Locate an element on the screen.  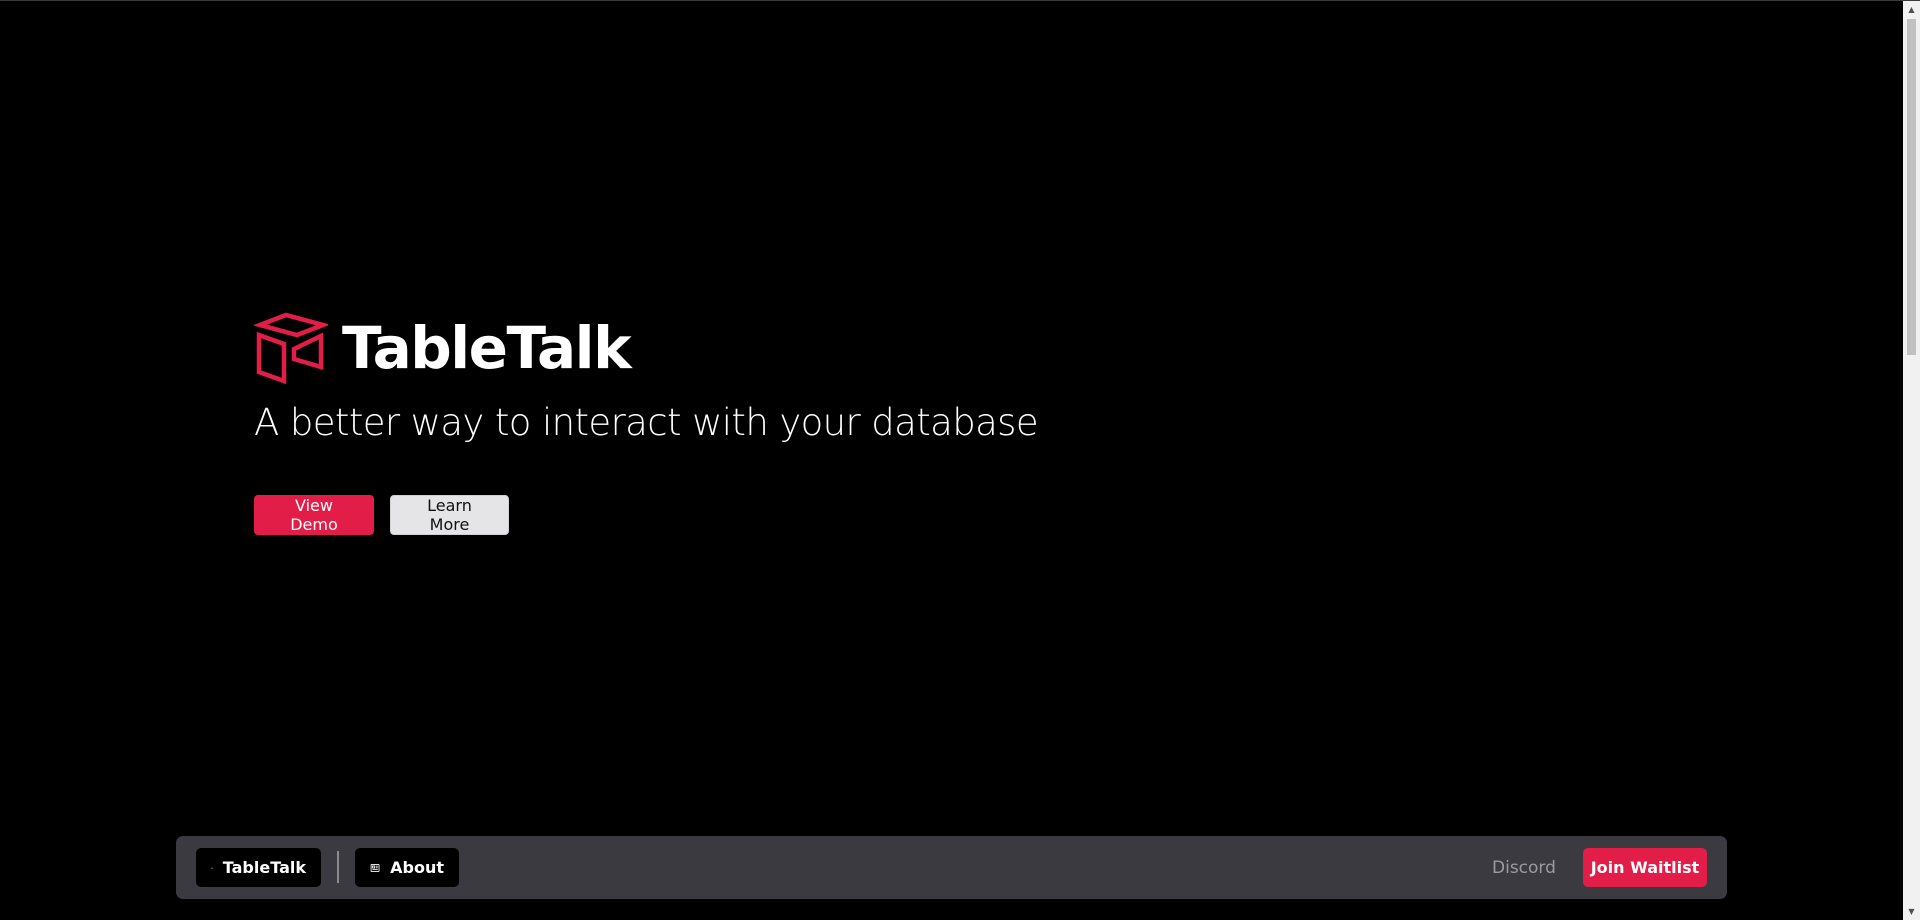
scroll-down-arrow-icon: ▼ is located at coordinates (1911, 911).